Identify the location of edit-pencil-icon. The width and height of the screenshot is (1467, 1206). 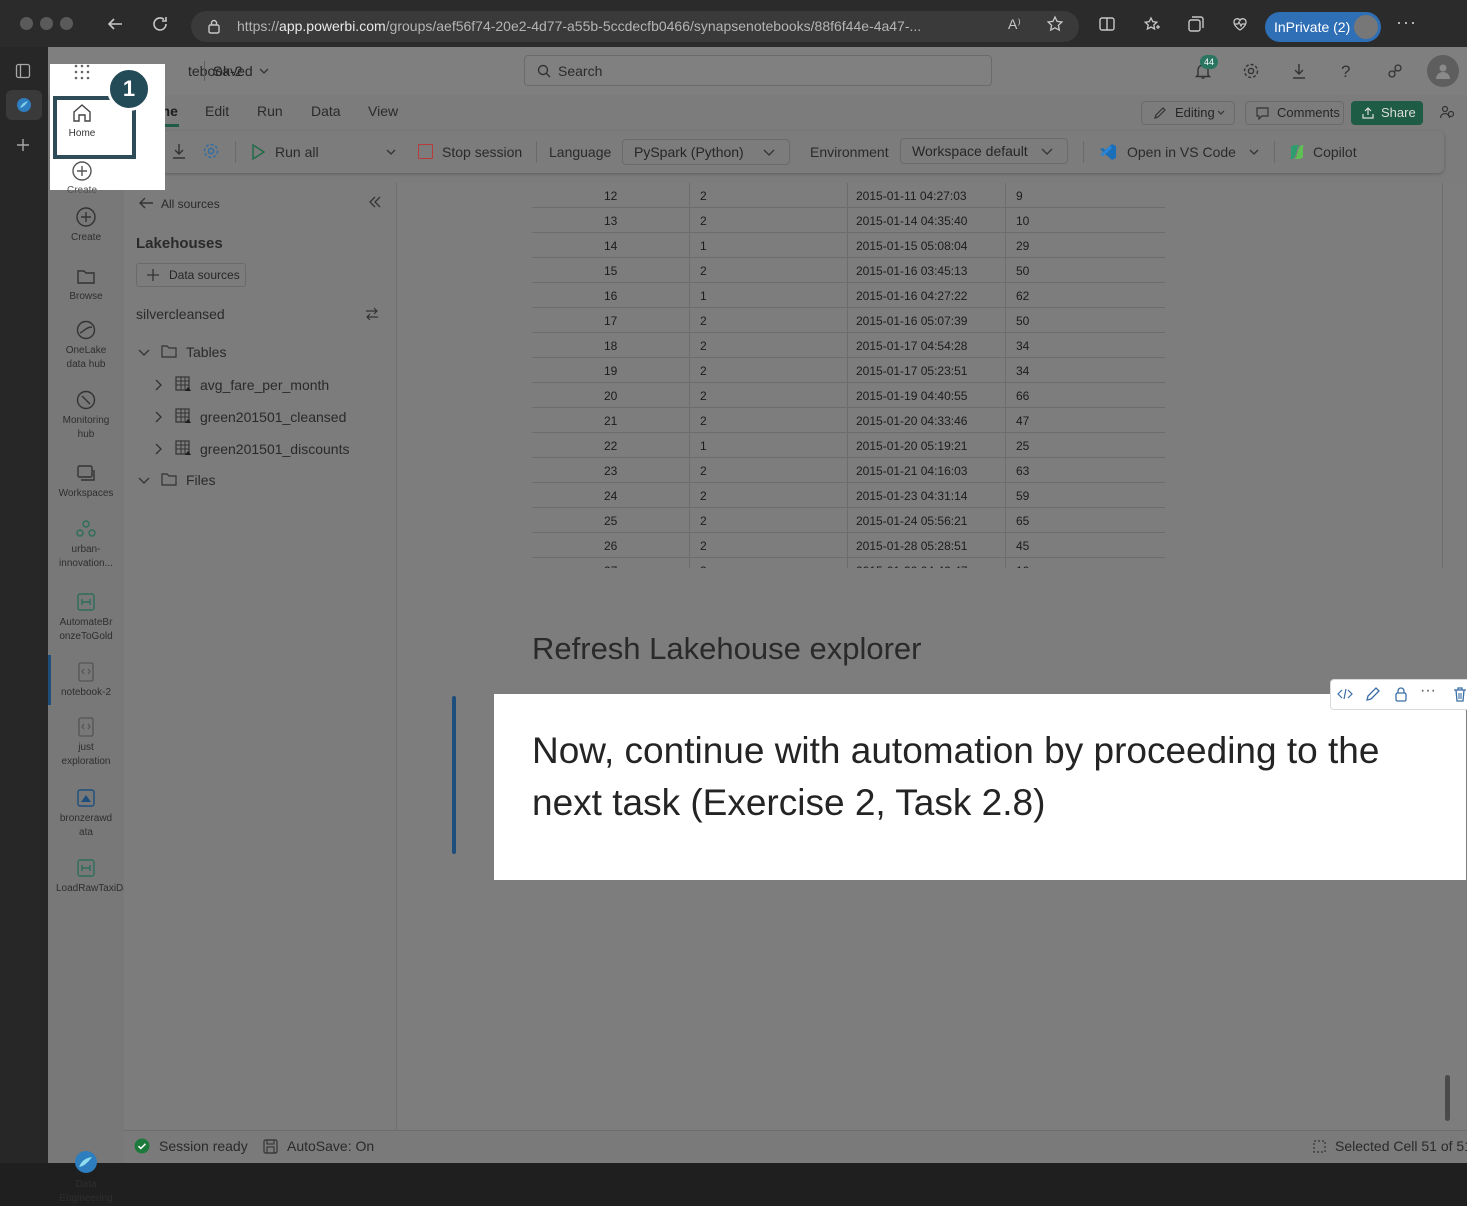
(1373, 694).